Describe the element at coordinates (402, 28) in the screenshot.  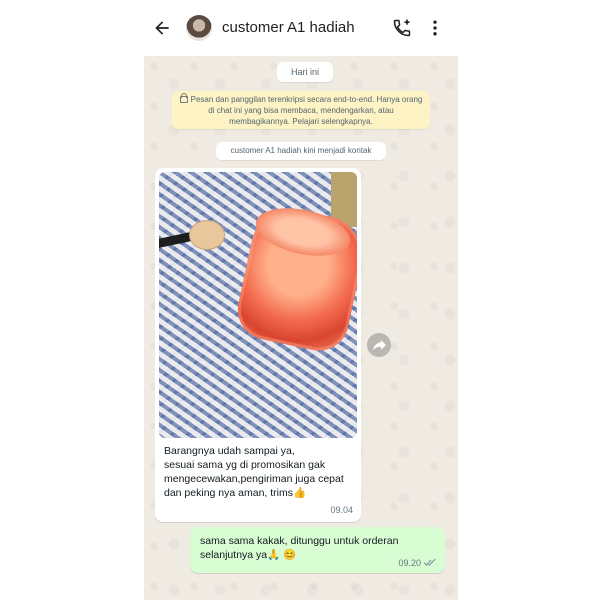
I see `call-add-icon` at that location.